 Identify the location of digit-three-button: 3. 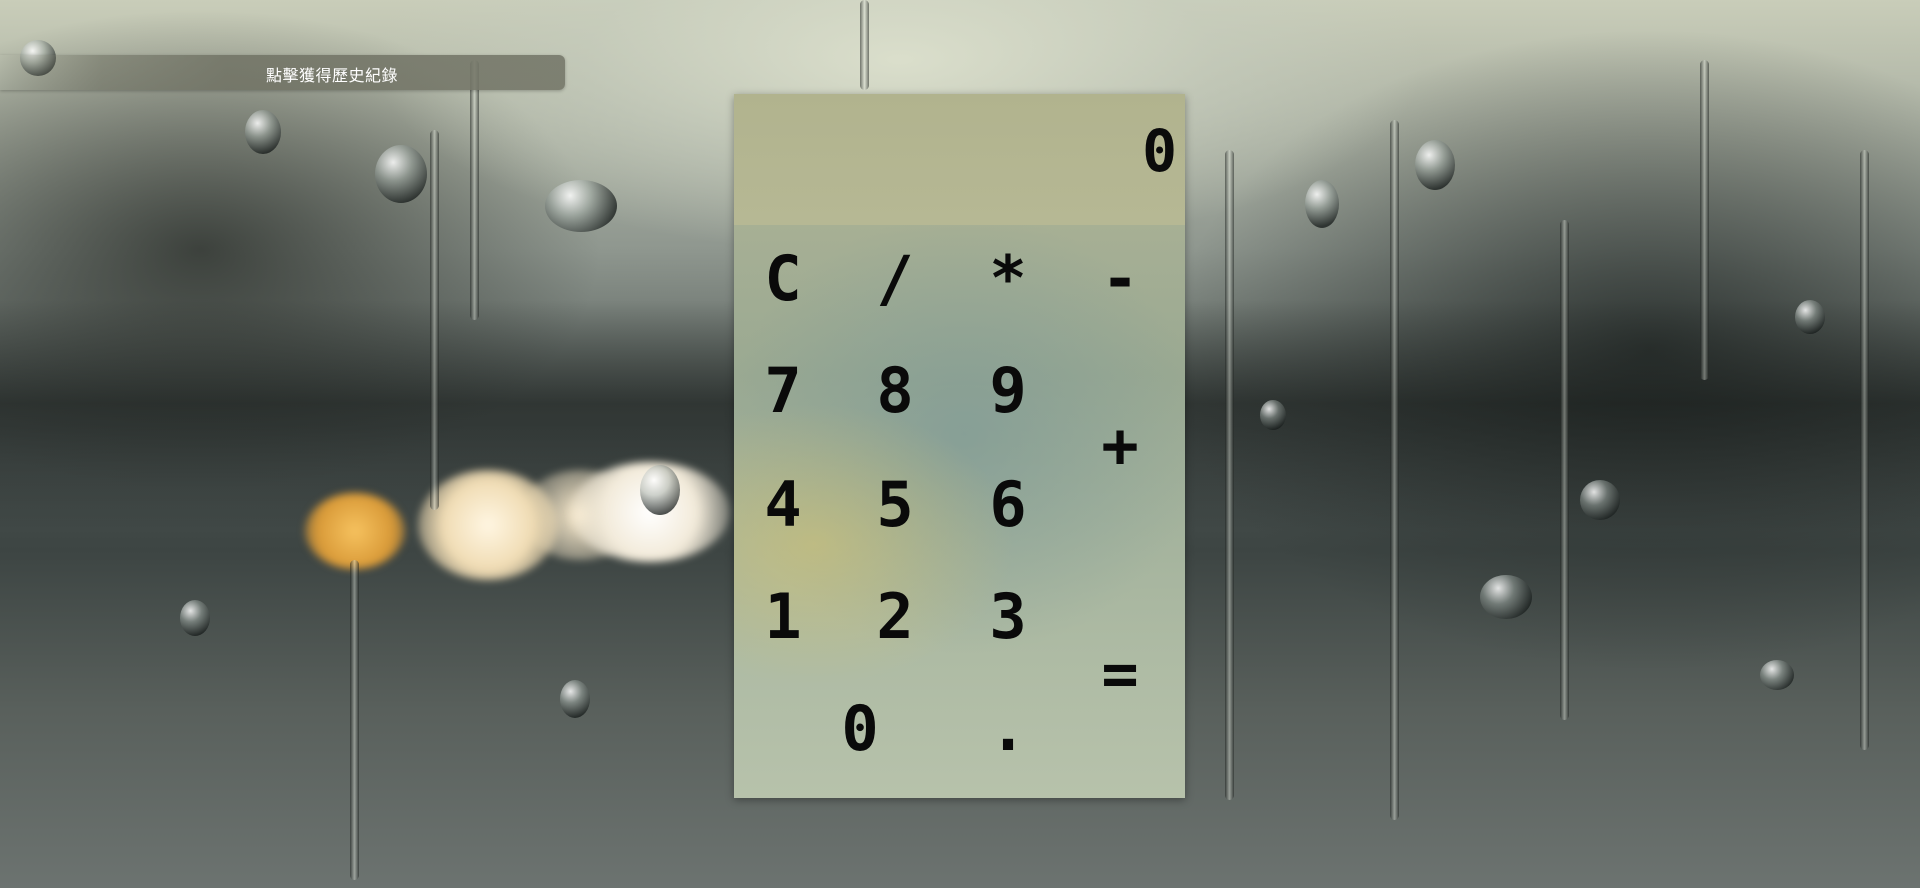
(1008, 617).